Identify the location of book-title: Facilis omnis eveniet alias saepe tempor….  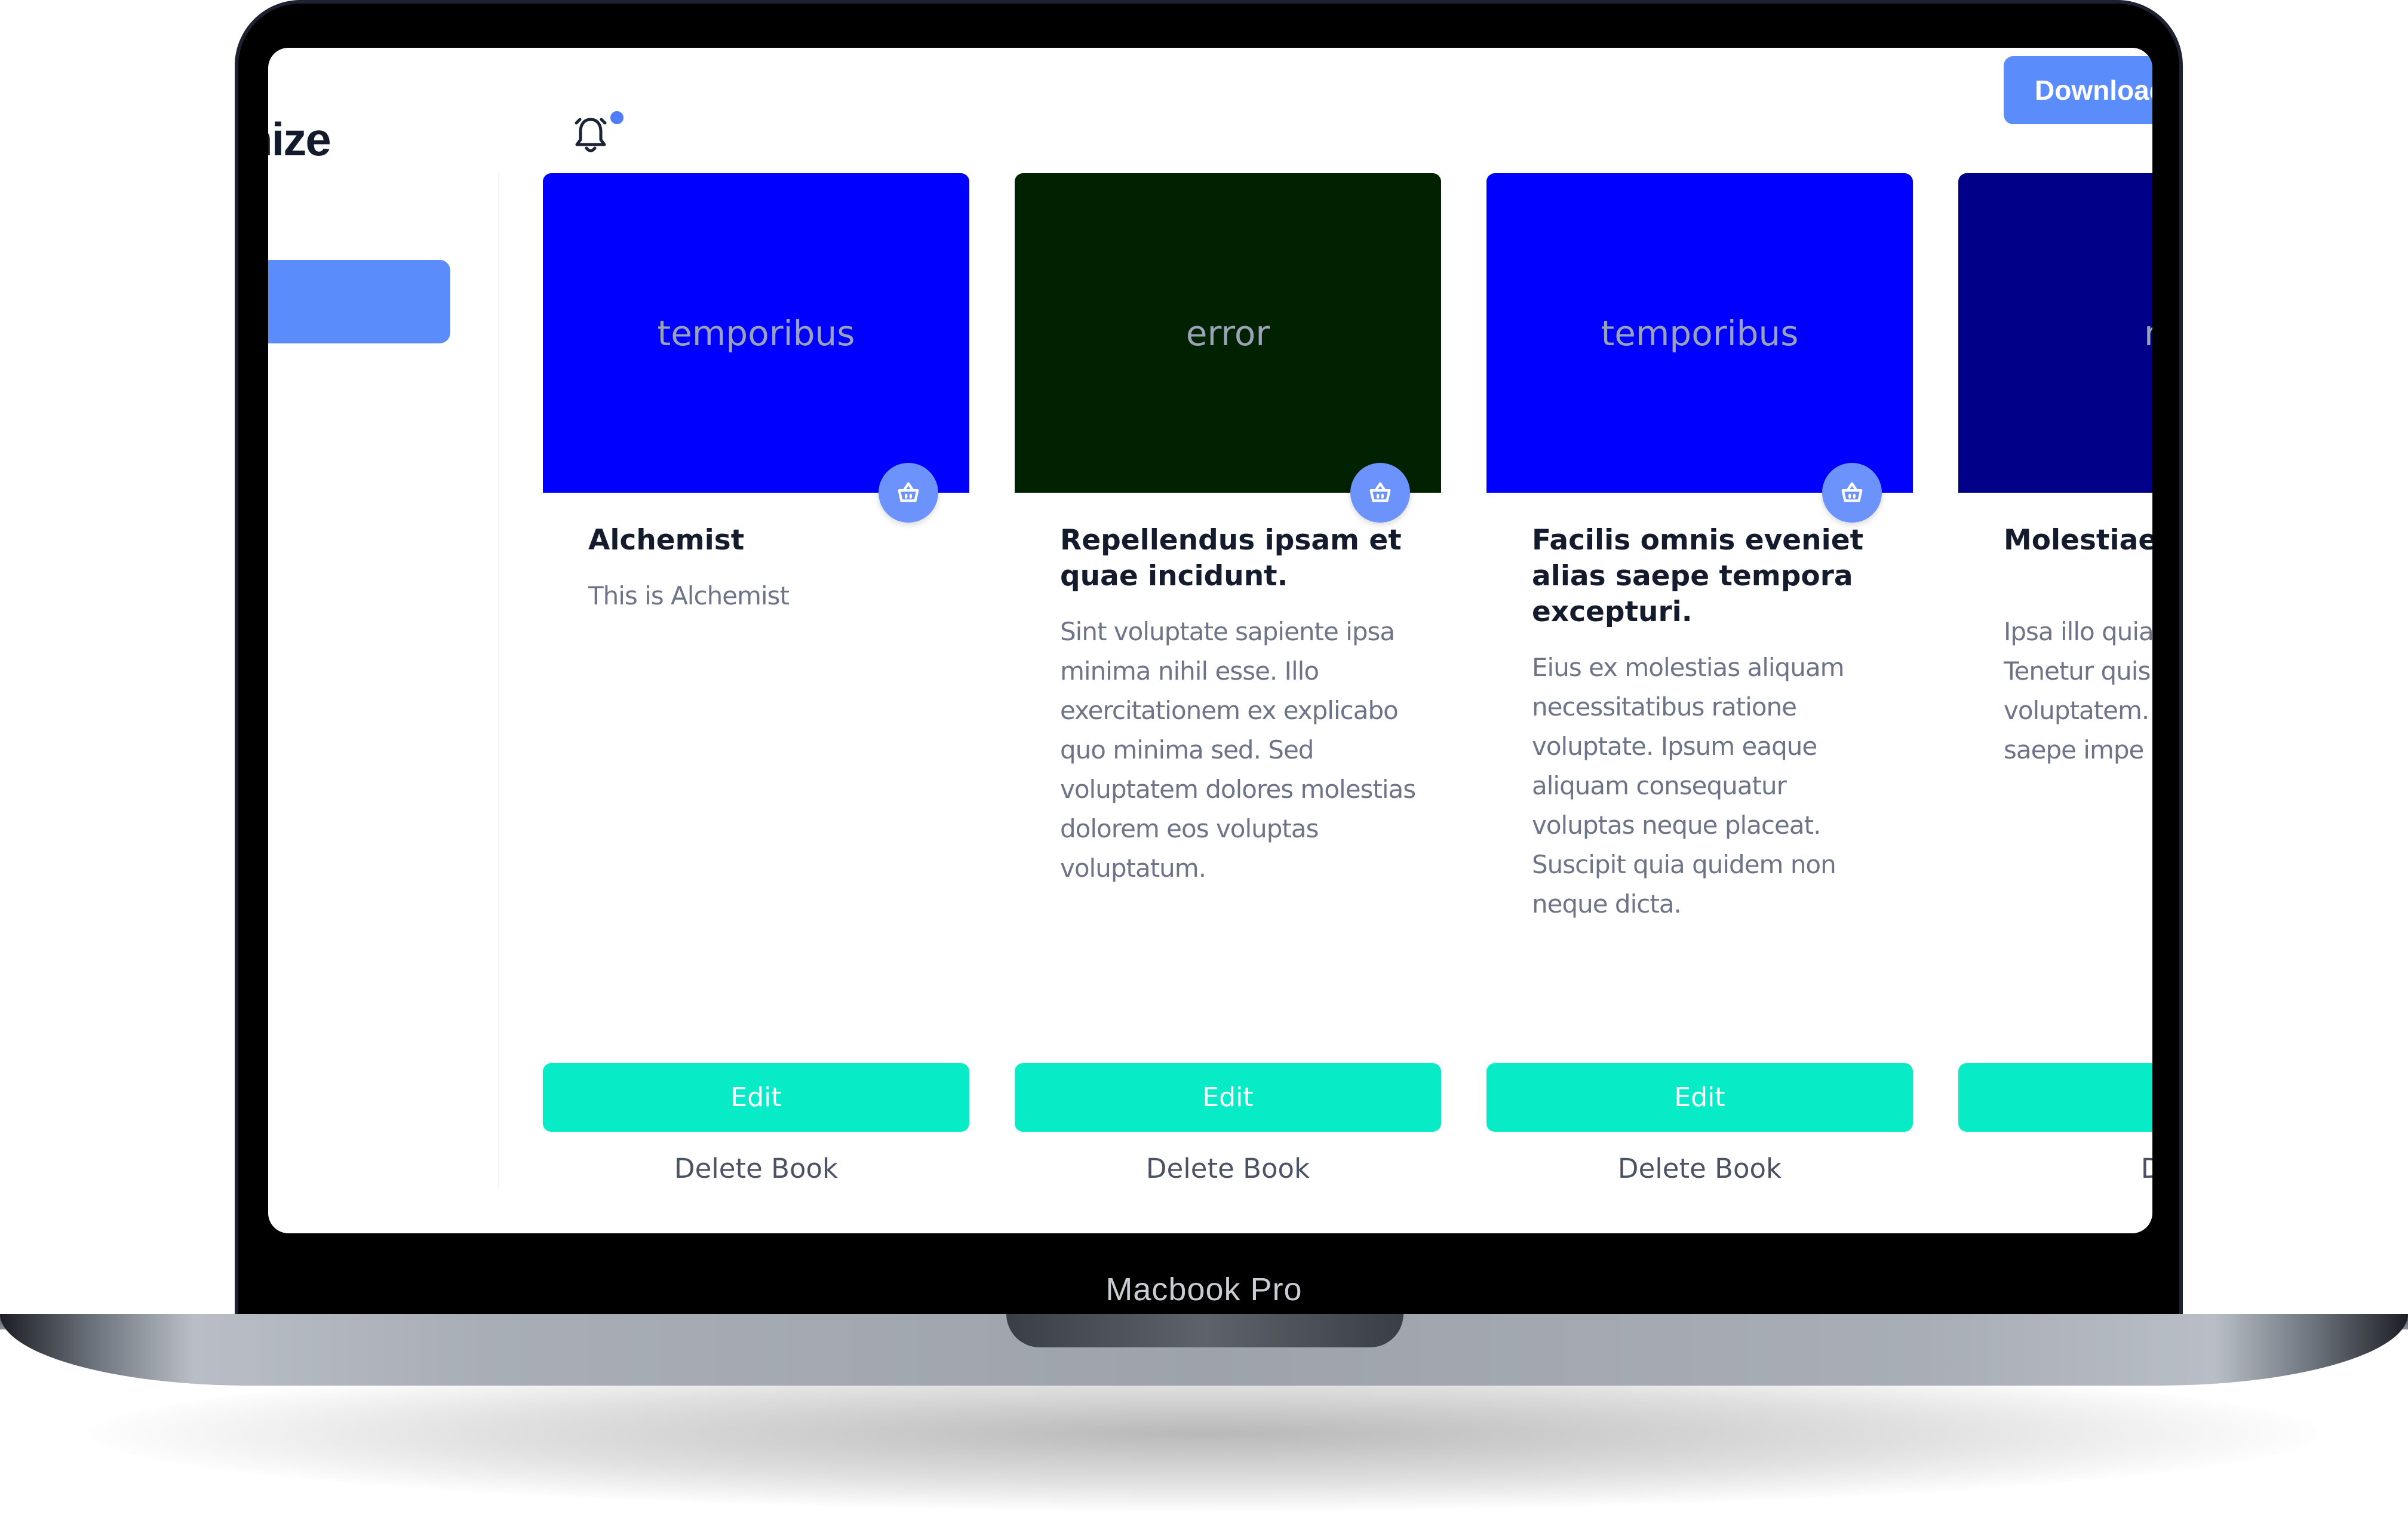
(1698, 576).